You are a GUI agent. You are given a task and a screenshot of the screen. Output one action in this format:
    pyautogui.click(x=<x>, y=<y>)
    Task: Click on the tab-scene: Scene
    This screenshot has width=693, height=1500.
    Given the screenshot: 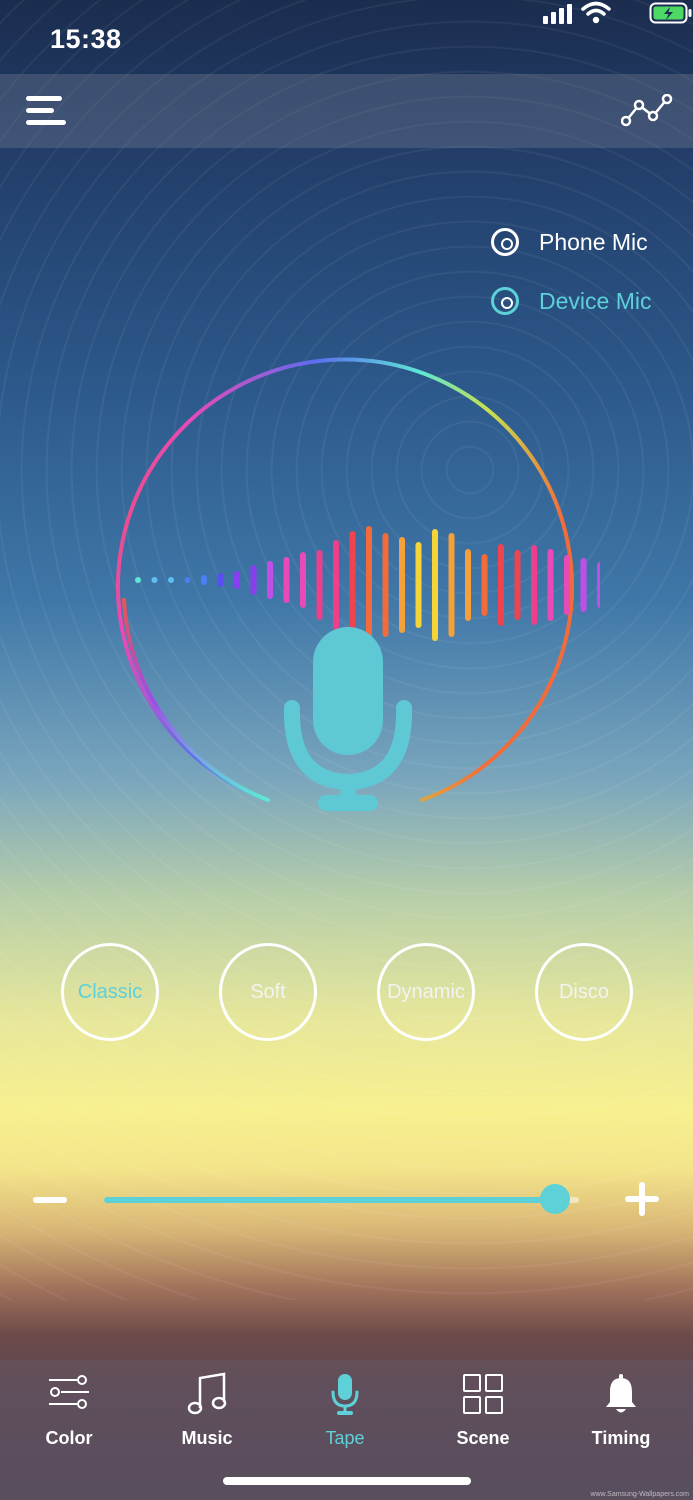 What is the action you would take?
    pyautogui.click(x=483, y=1413)
    